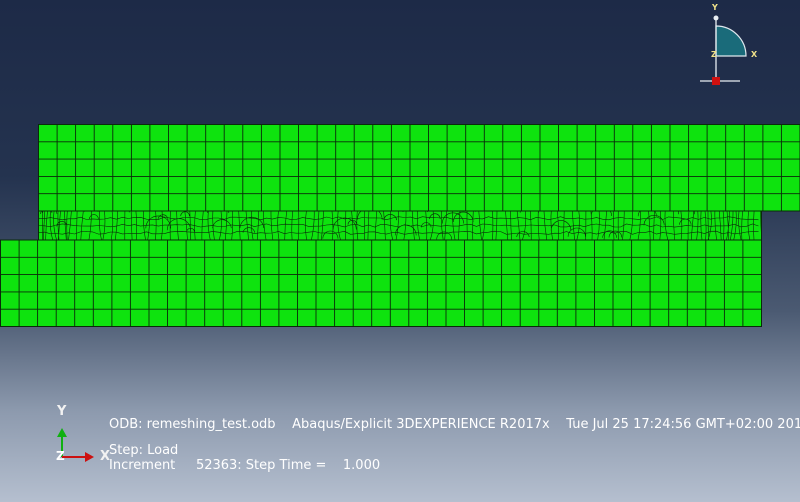  Describe the element at coordinates (89, 457) in the screenshot. I see `x-arrow-head-icon` at that location.